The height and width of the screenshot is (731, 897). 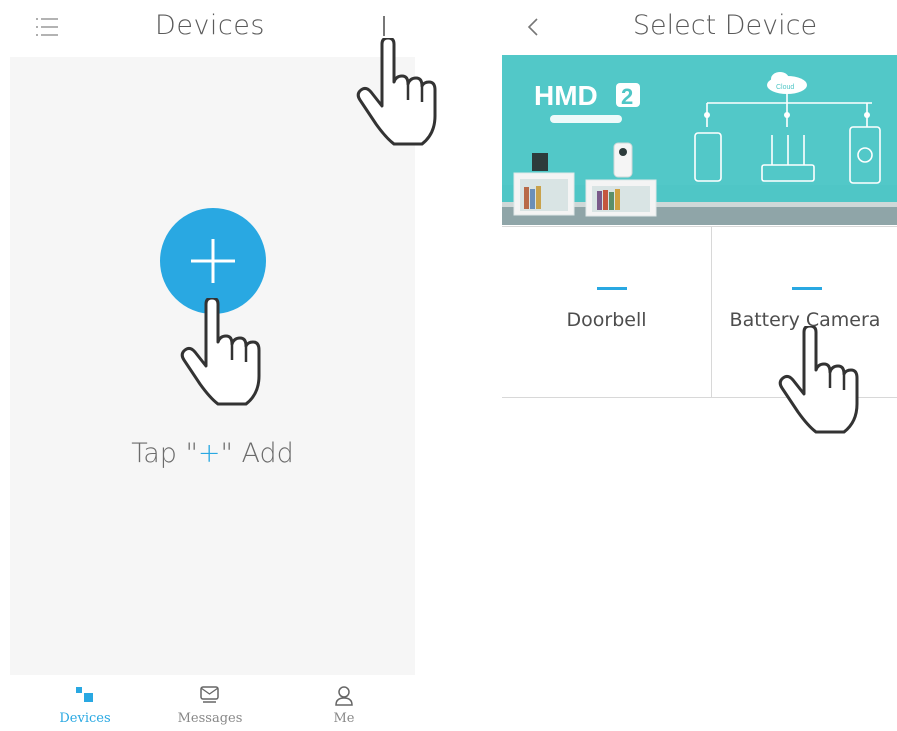 What do you see at coordinates (627, 96) in the screenshot?
I see `svg-text: 2` at bounding box center [627, 96].